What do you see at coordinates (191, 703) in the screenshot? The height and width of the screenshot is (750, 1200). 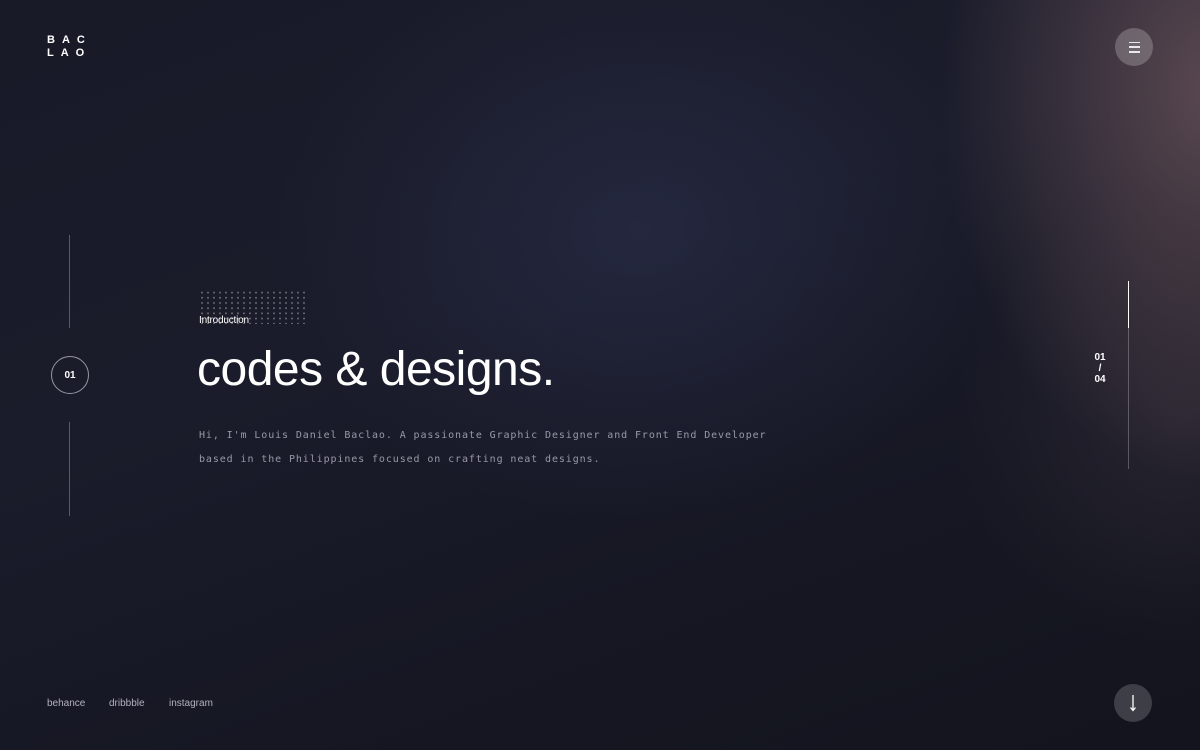 I see `social-link-instagram: instagram` at bounding box center [191, 703].